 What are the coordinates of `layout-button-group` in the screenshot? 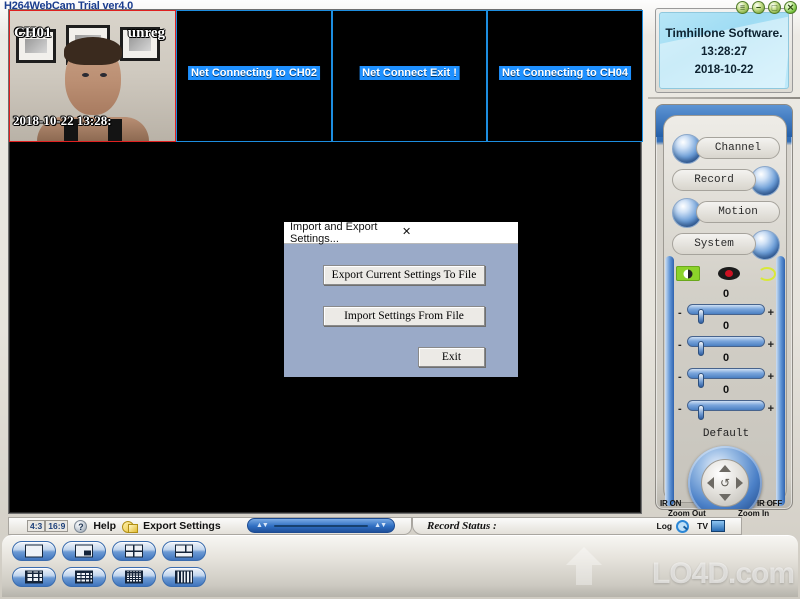 It's located at (109, 564).